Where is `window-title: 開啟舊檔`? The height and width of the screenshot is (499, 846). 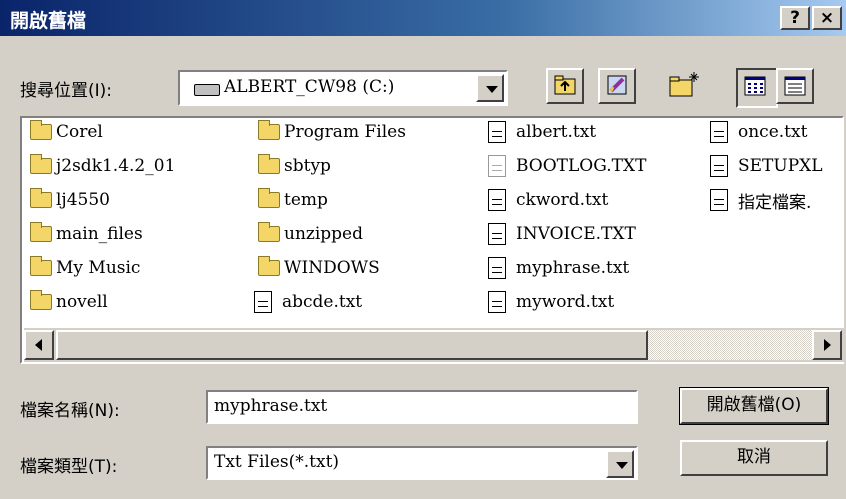
window-title: 開啟舊檔 is located at coordinates (48, 21).